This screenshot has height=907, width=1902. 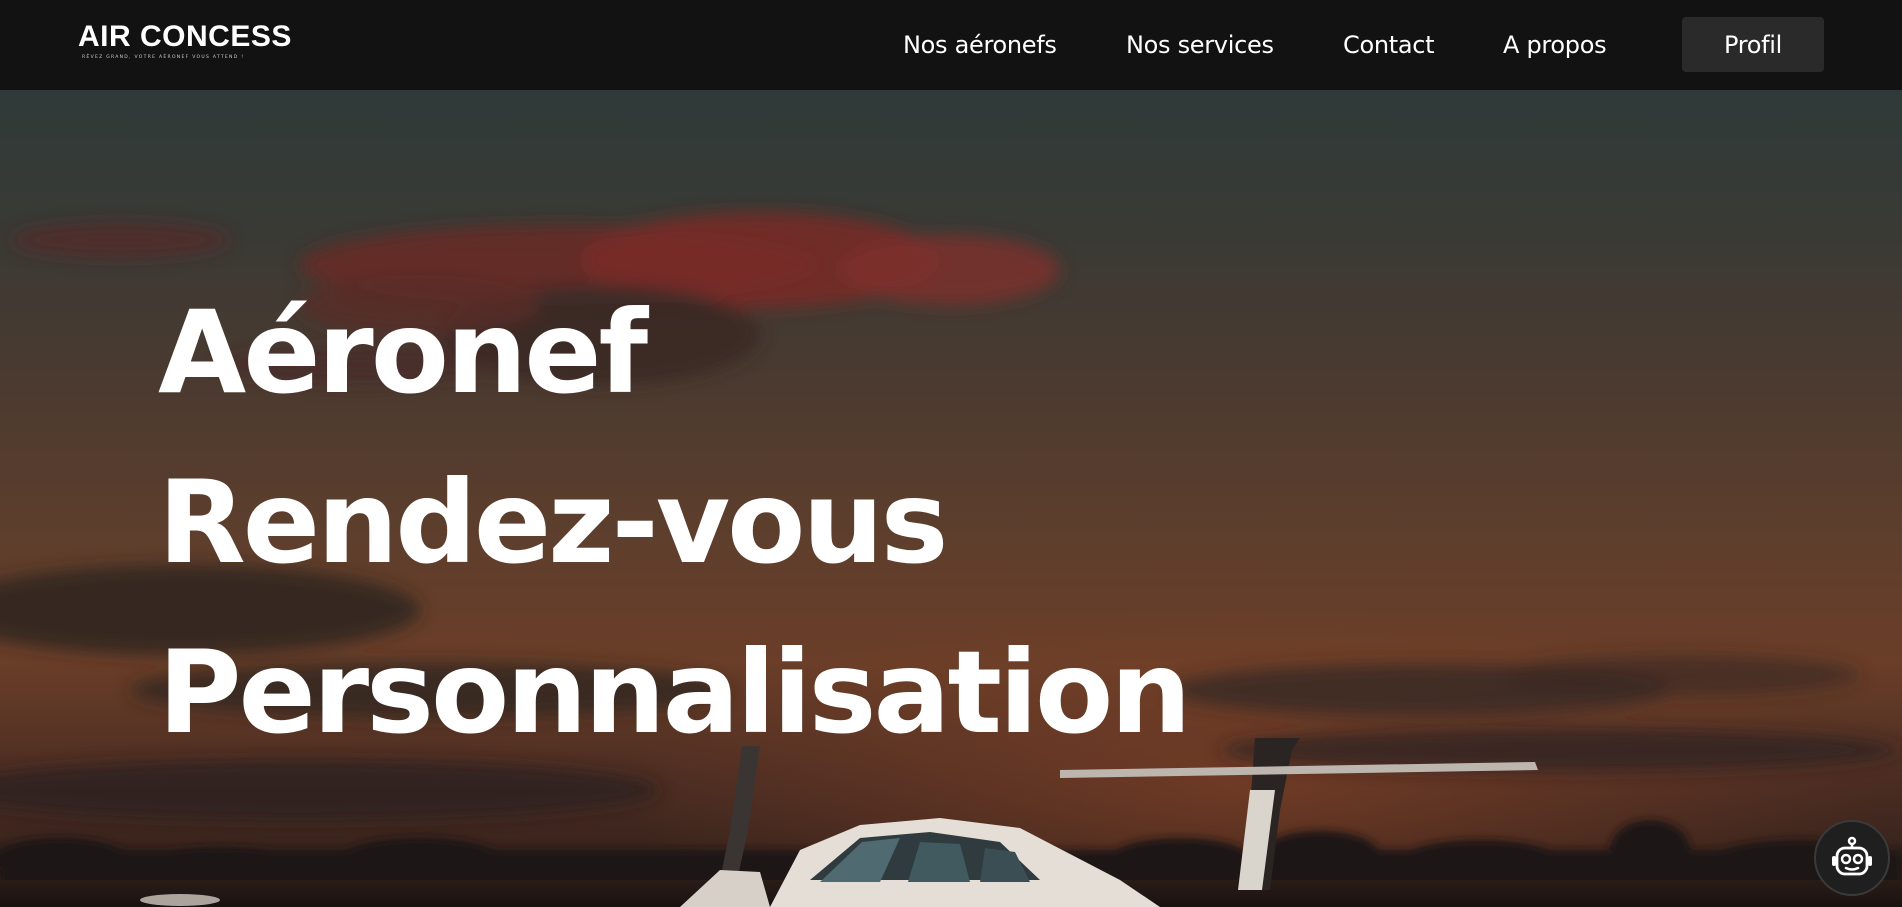 I want to click on brand-tagline: Rêvez grand, votre aéronef vous attend !, so click(x=163, y=57).